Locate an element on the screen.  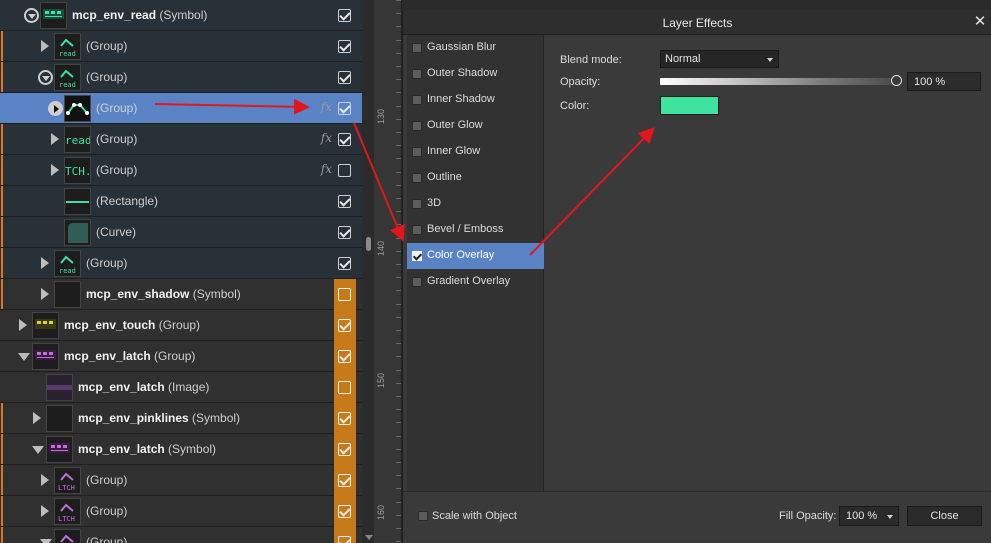
layer-row: (Curve) is located at coordinates (181, 232).